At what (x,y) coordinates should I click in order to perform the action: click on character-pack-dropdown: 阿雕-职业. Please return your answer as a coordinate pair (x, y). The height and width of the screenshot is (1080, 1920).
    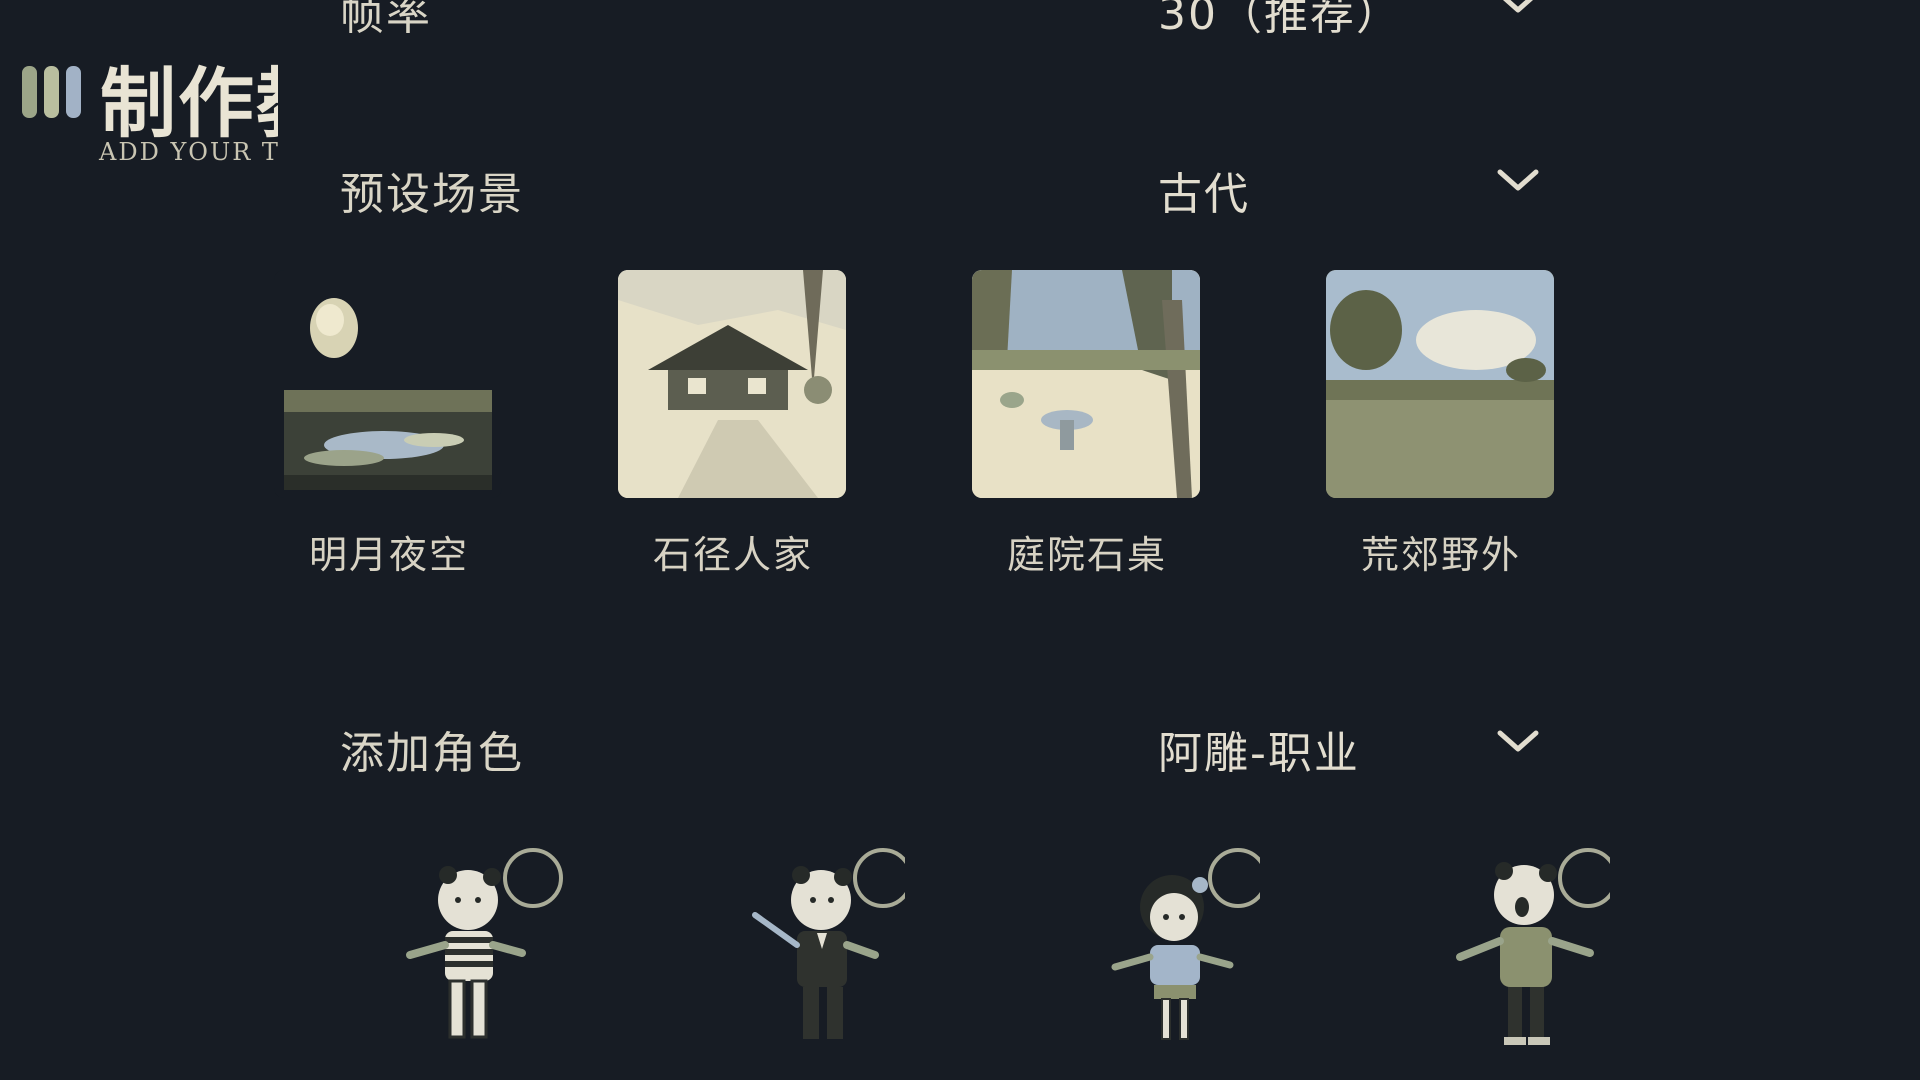
    Looking at the image, I should click on (1259, 749).